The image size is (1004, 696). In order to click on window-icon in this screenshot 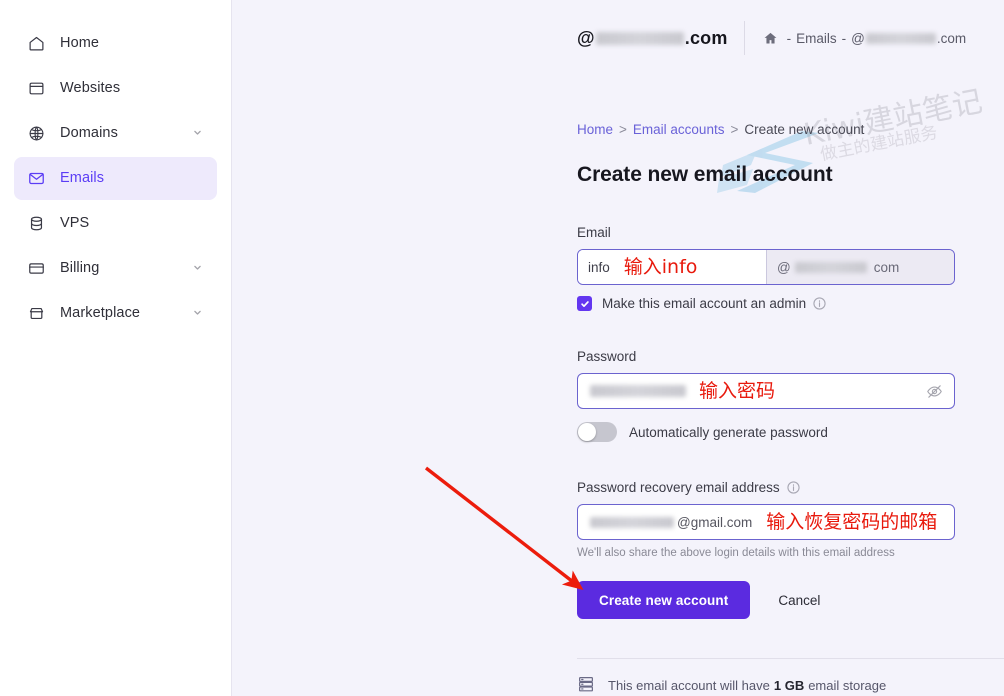, I will do `click(36, 89)`.